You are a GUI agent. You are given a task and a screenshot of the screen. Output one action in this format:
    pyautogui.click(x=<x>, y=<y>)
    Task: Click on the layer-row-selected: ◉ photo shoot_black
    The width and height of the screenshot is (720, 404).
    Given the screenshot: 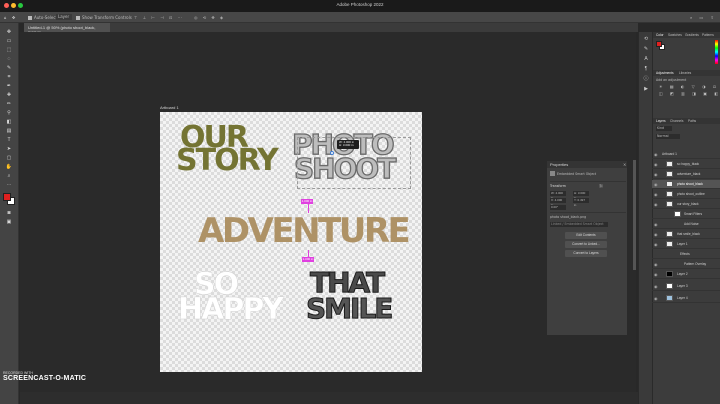 What is the action you would take?
    pyautogui.click(x=686, y=184)
    